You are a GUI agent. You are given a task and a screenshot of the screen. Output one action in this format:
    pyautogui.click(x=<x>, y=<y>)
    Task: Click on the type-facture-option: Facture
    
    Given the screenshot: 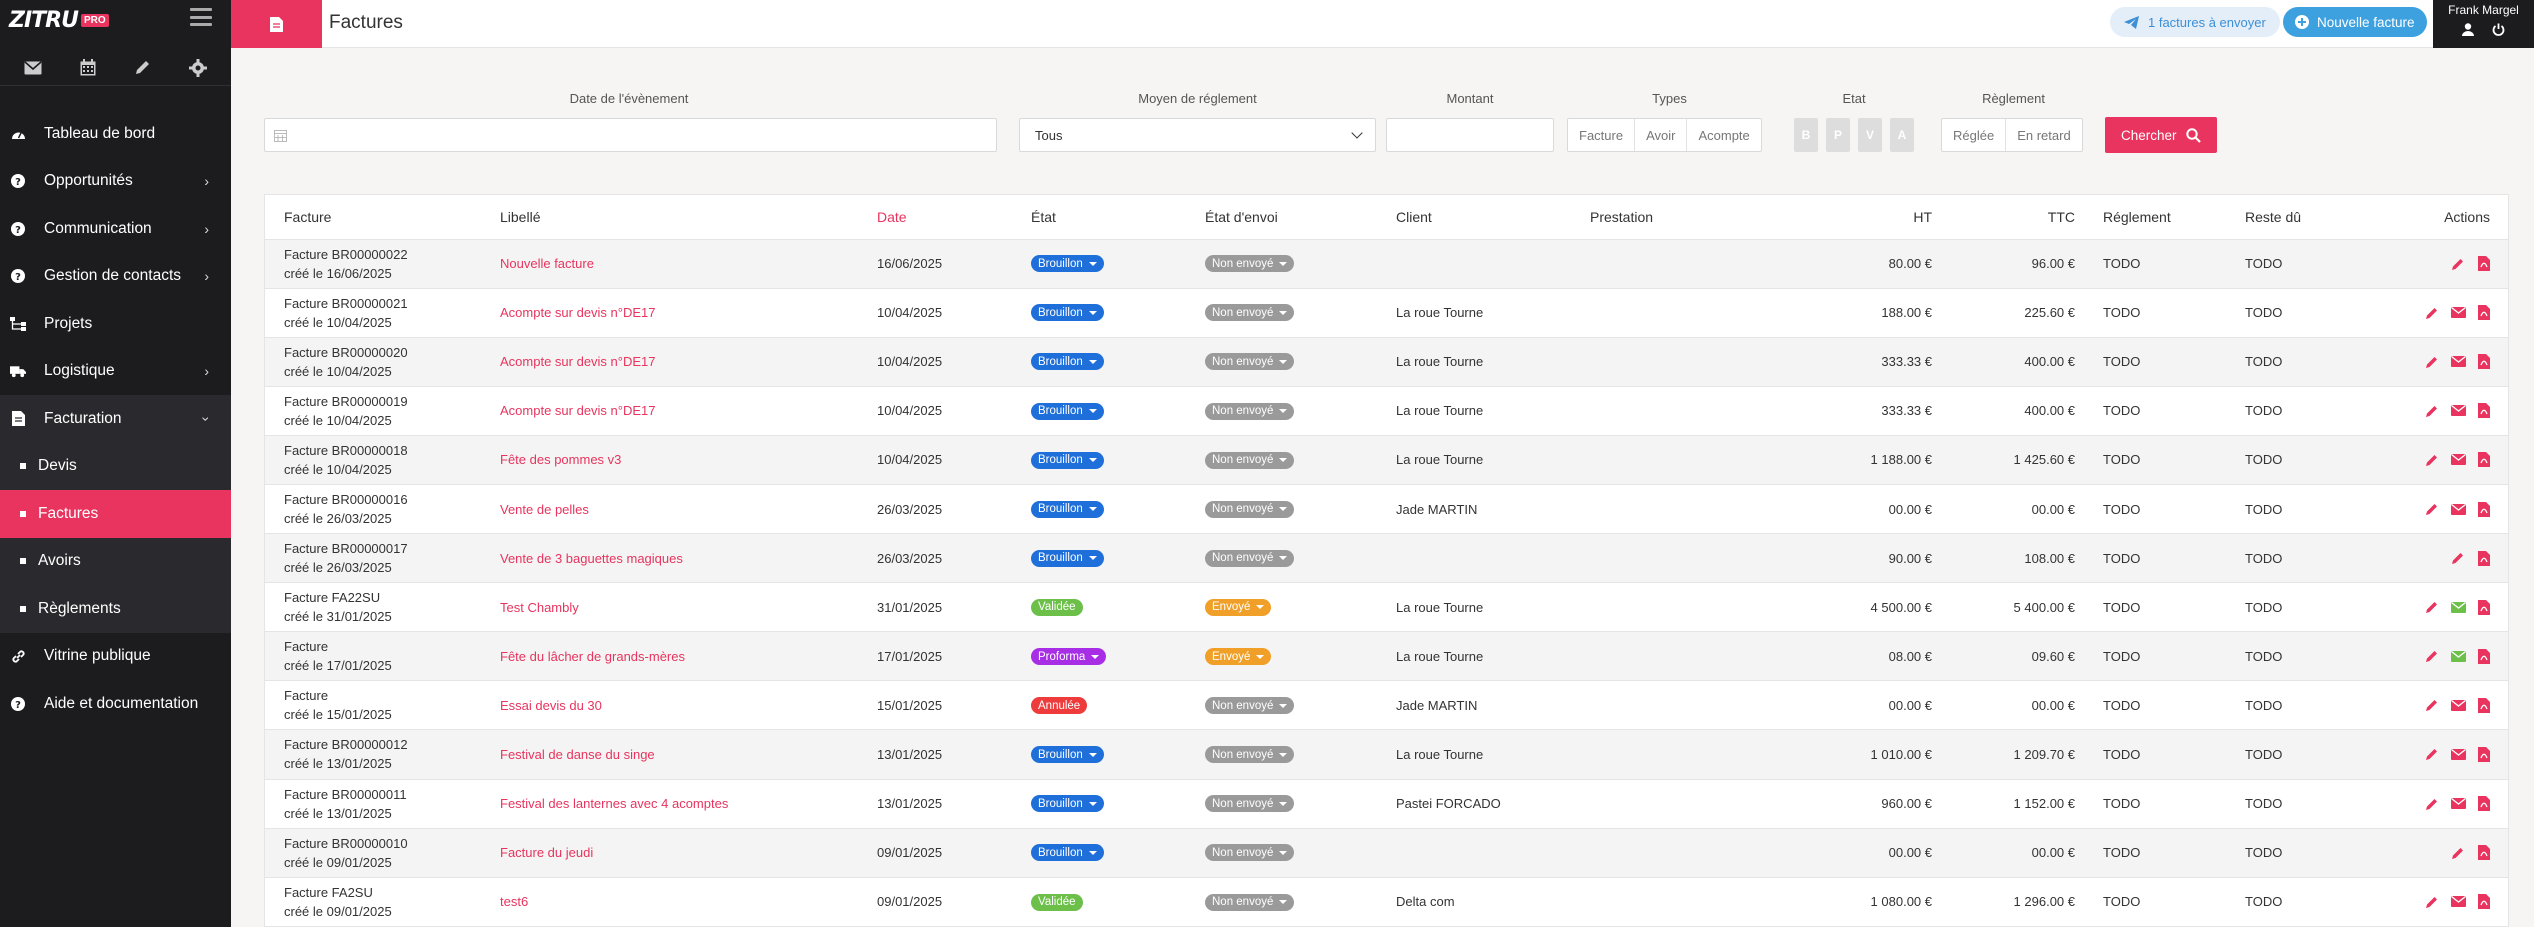 What is the action you would take?
    pyautogui.click(x=1602, y=135)
    